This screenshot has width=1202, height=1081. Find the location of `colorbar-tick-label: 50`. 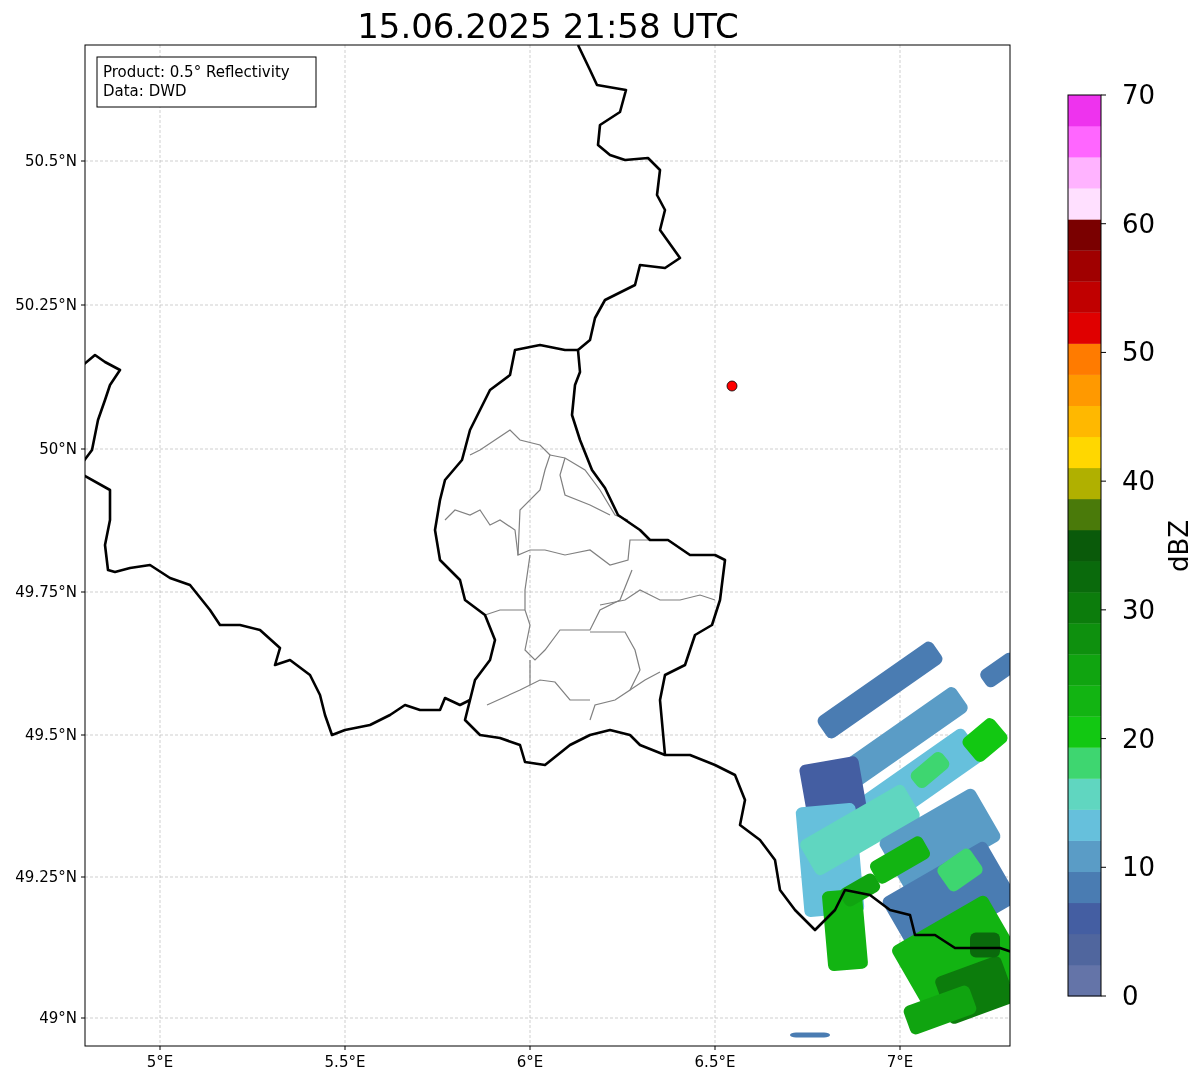

colorbar-tick-label: 50 is located at coordinates (1139, 352).